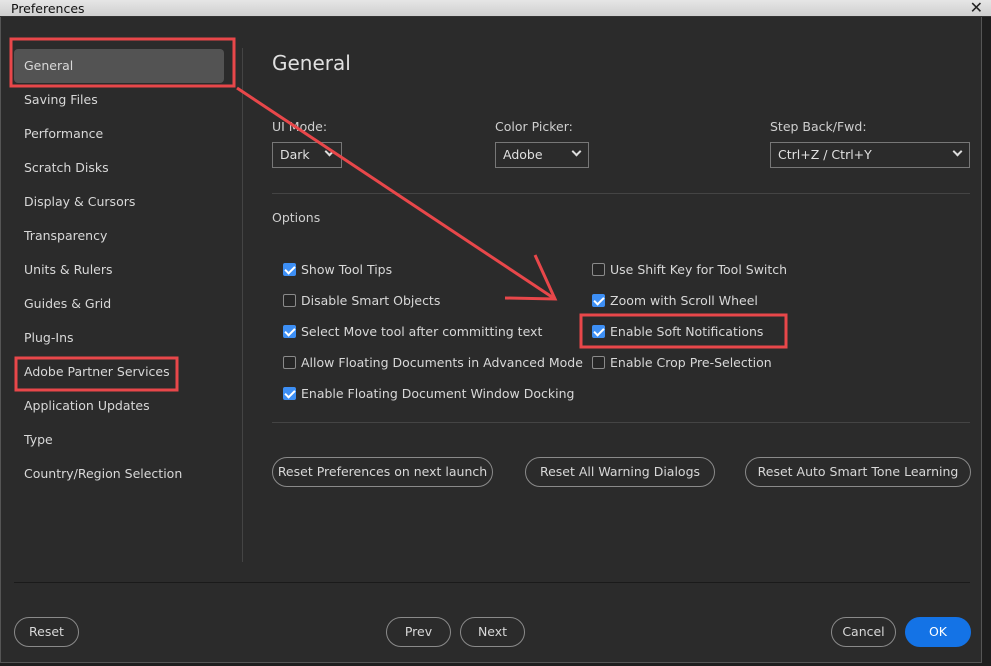 The height and width of the screenshot is (666, 991). I want to click on footer-divider, so click(492, 582).